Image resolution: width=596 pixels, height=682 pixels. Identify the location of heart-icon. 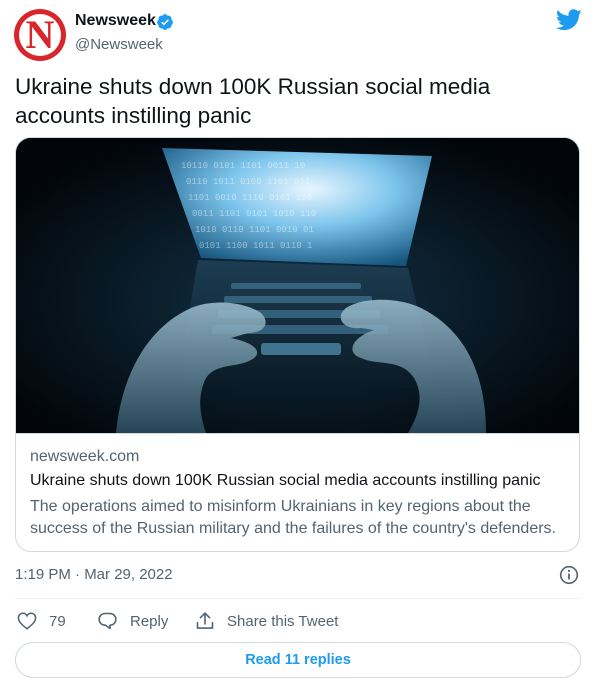
(27, 621).